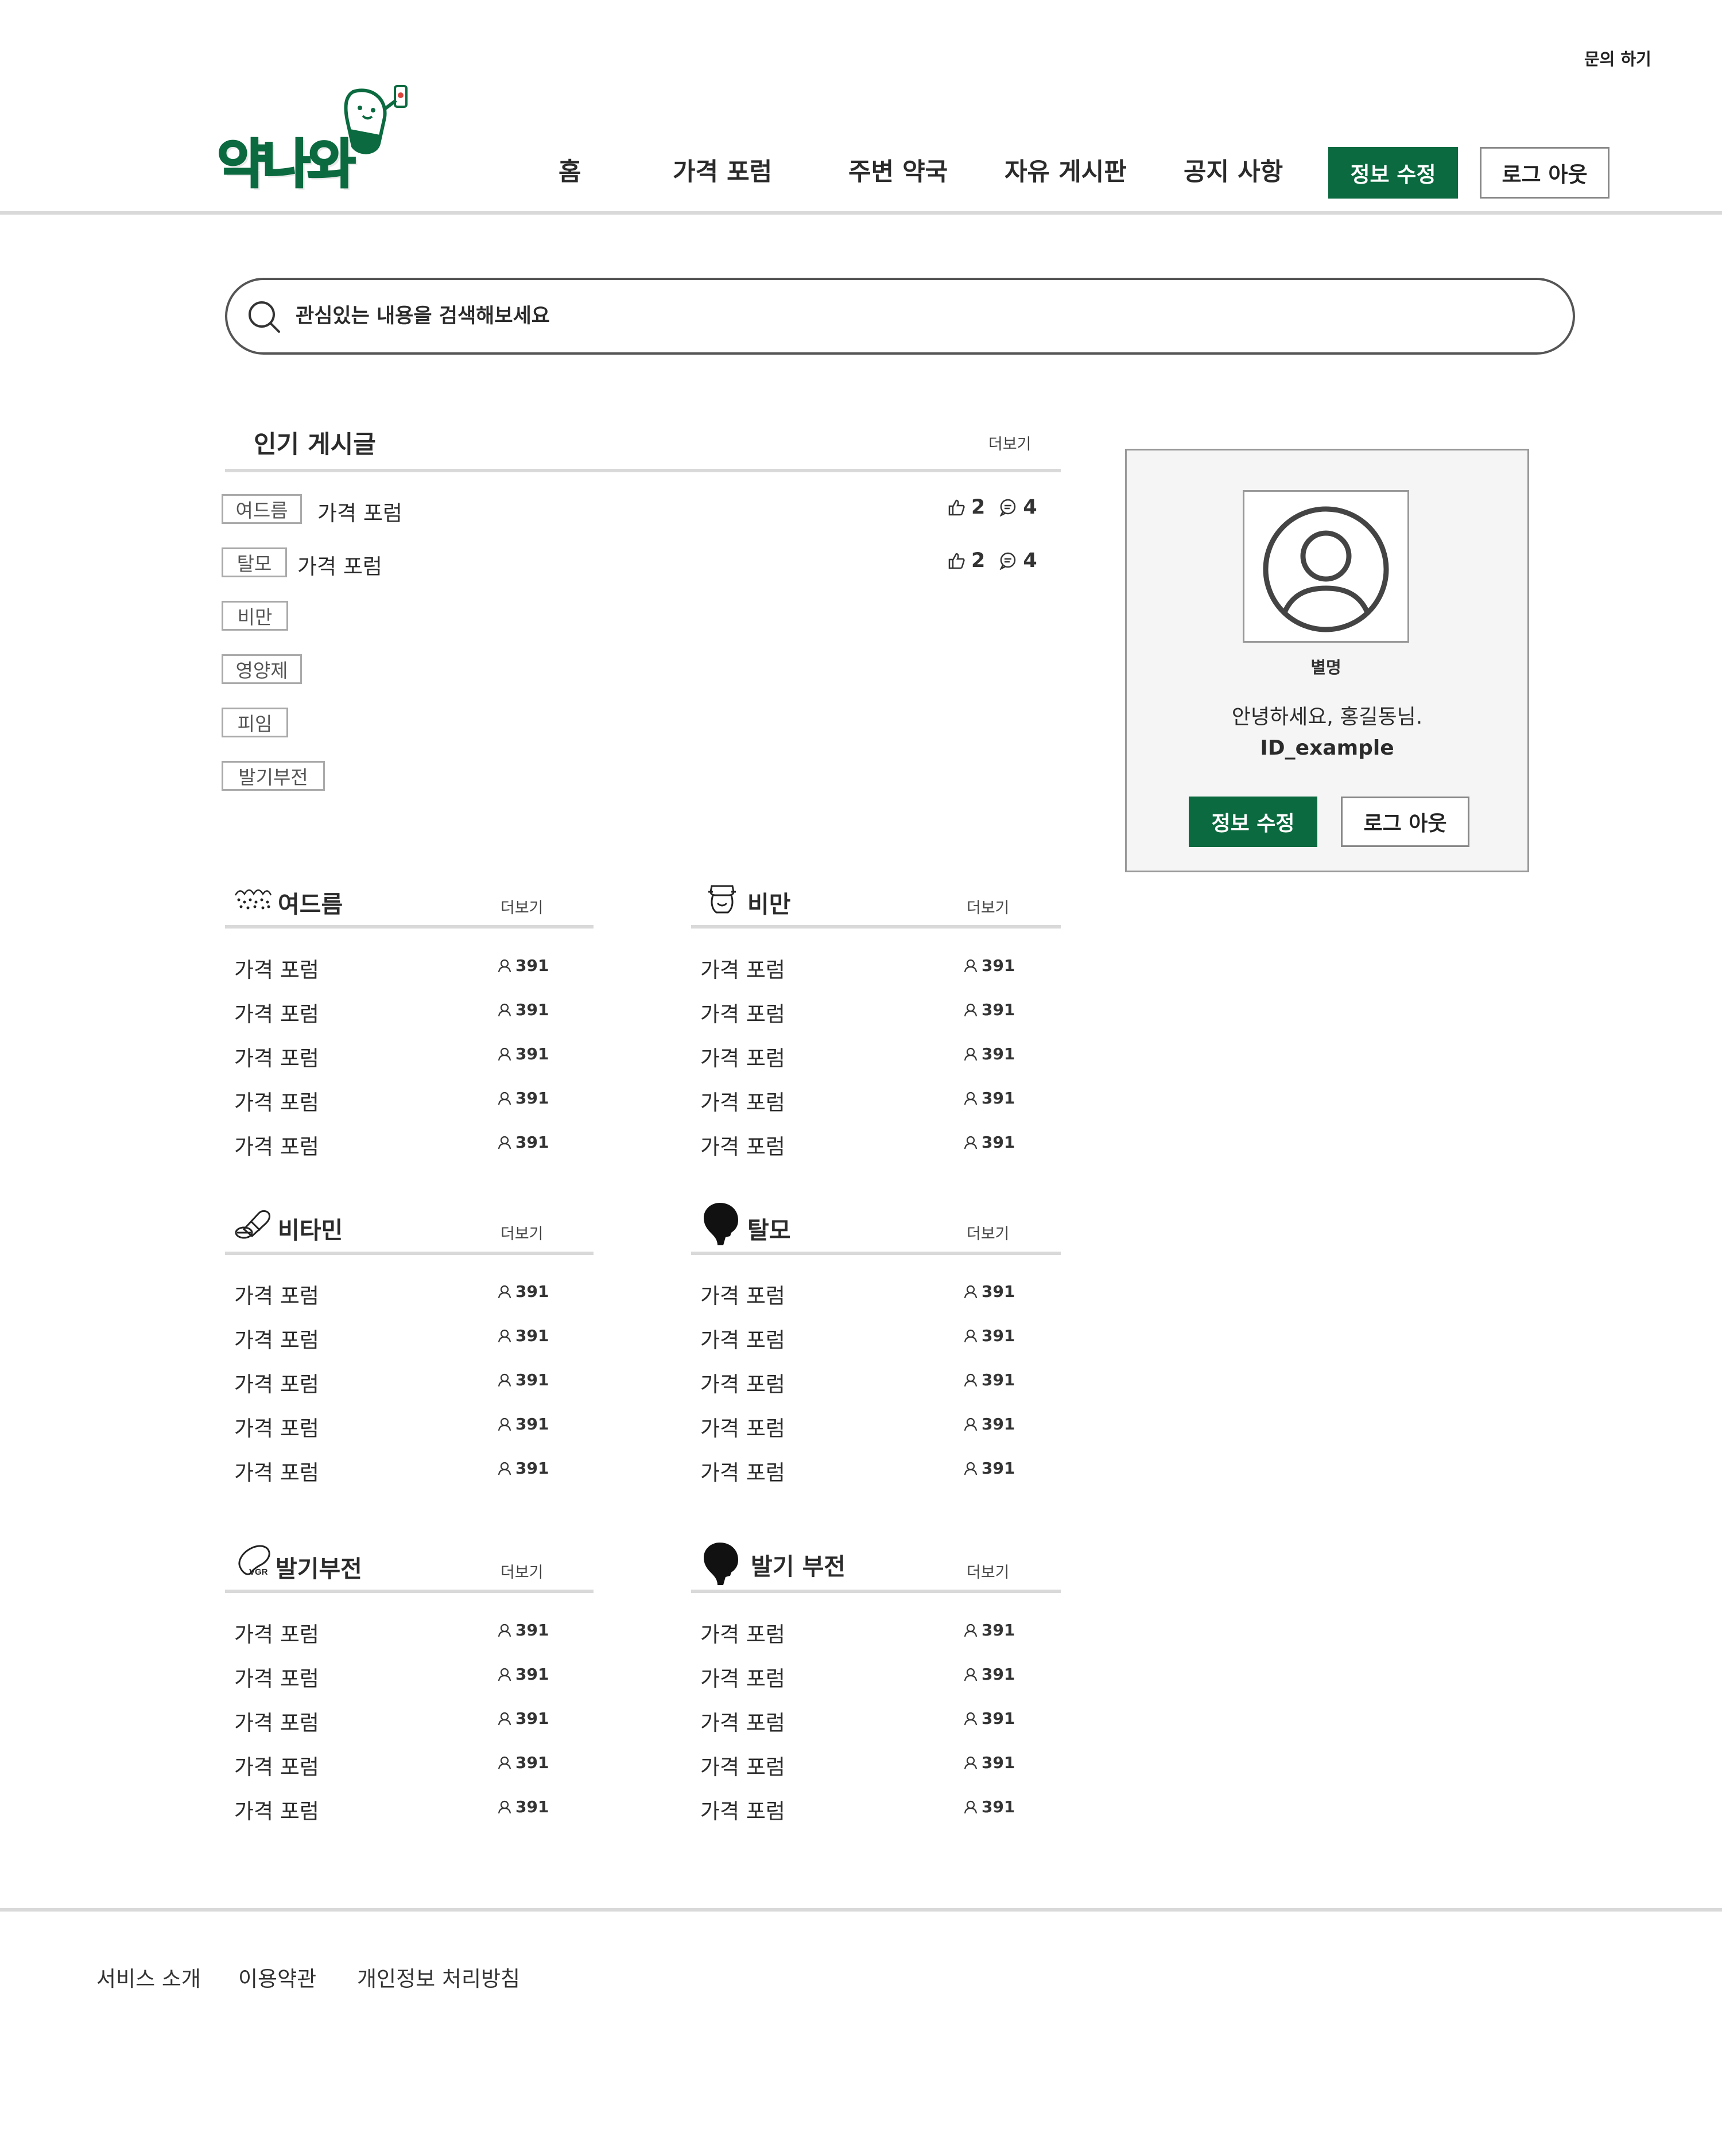 This screenshot has width=1722, height=2156. Describe the element at coordinates (1617, 58) in the screenshot. I see `contact-link: 문의 하기` at that location.